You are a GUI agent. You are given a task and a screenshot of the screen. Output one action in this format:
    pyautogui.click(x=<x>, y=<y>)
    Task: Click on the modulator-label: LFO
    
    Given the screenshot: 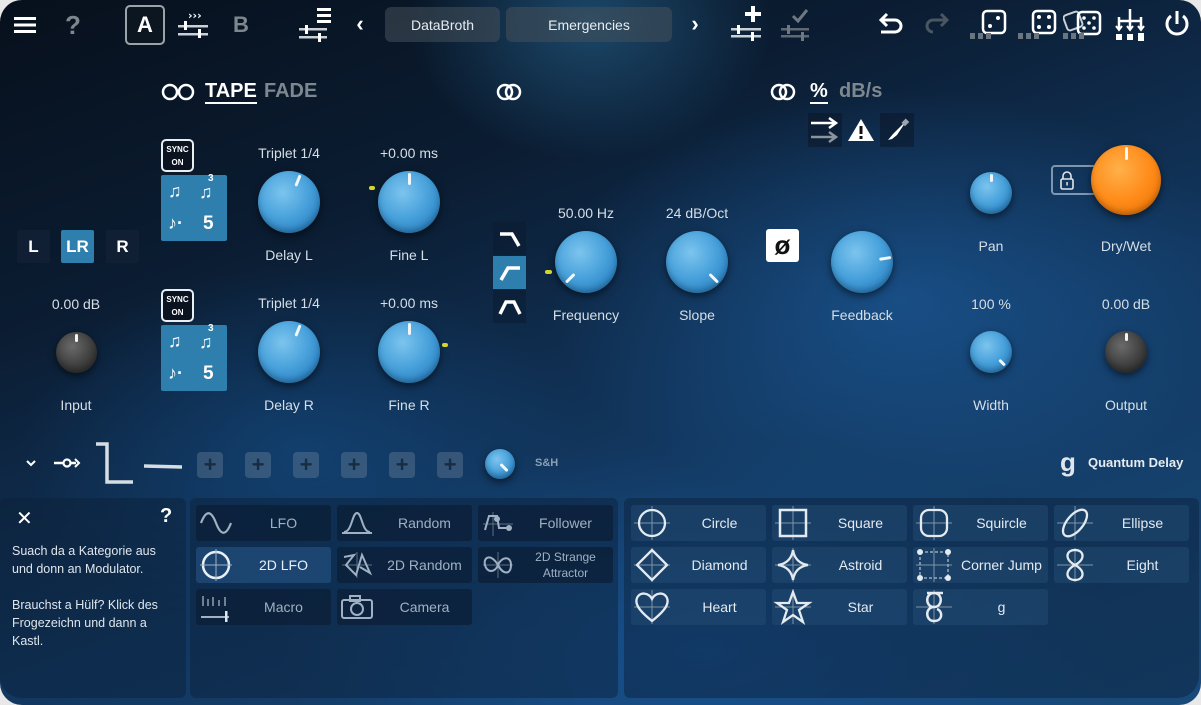 What is the action you would take?
    pyautogui.click(x=283, y=523)
    